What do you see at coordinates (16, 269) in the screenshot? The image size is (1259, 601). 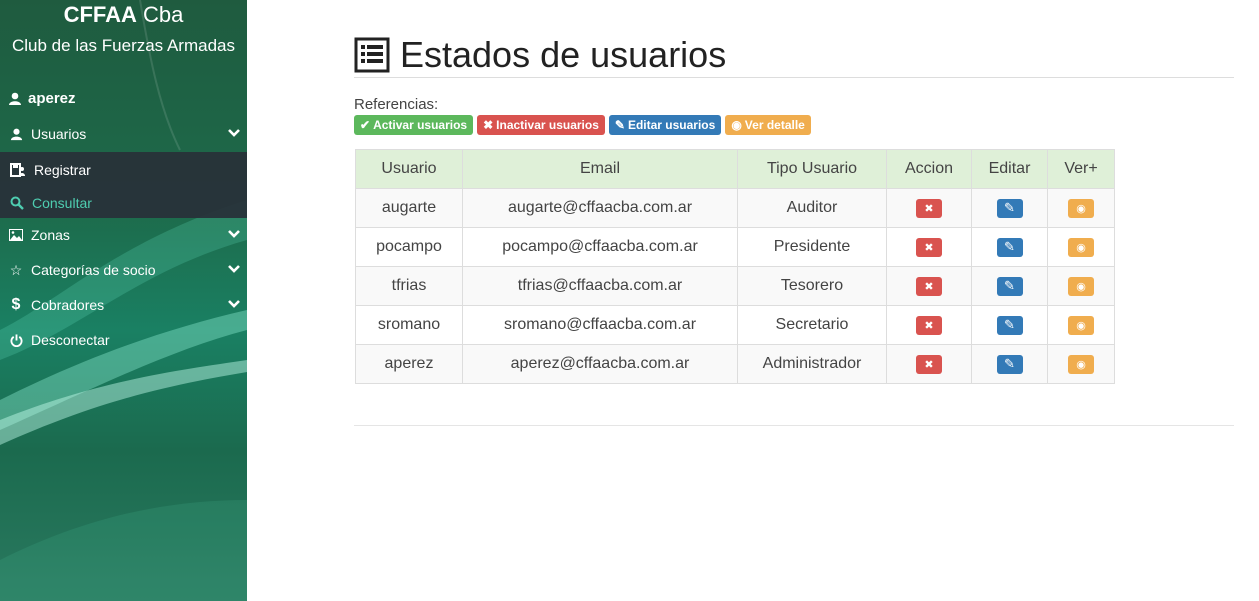 I see `star-icon: ☆` at bounding box center [16, 269].